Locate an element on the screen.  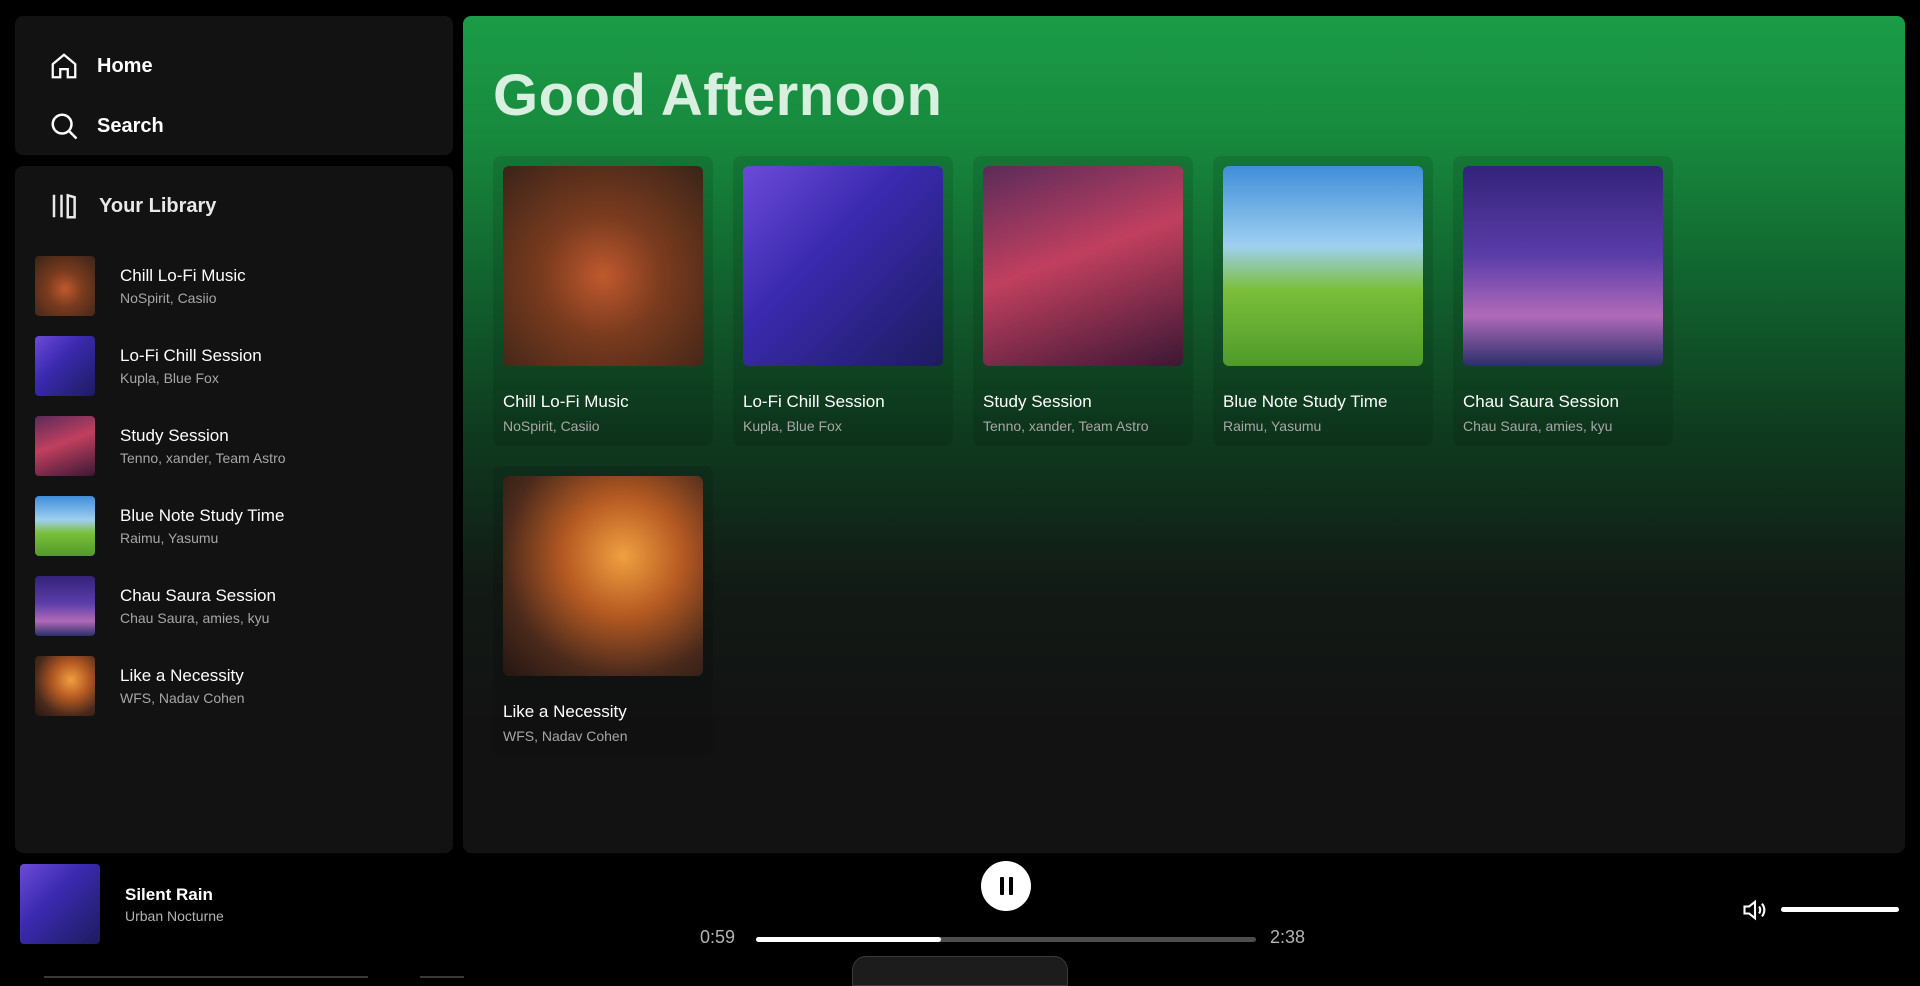
library-item-artists: WFS, Nadav Cohen is located at coordinates (182, 698).